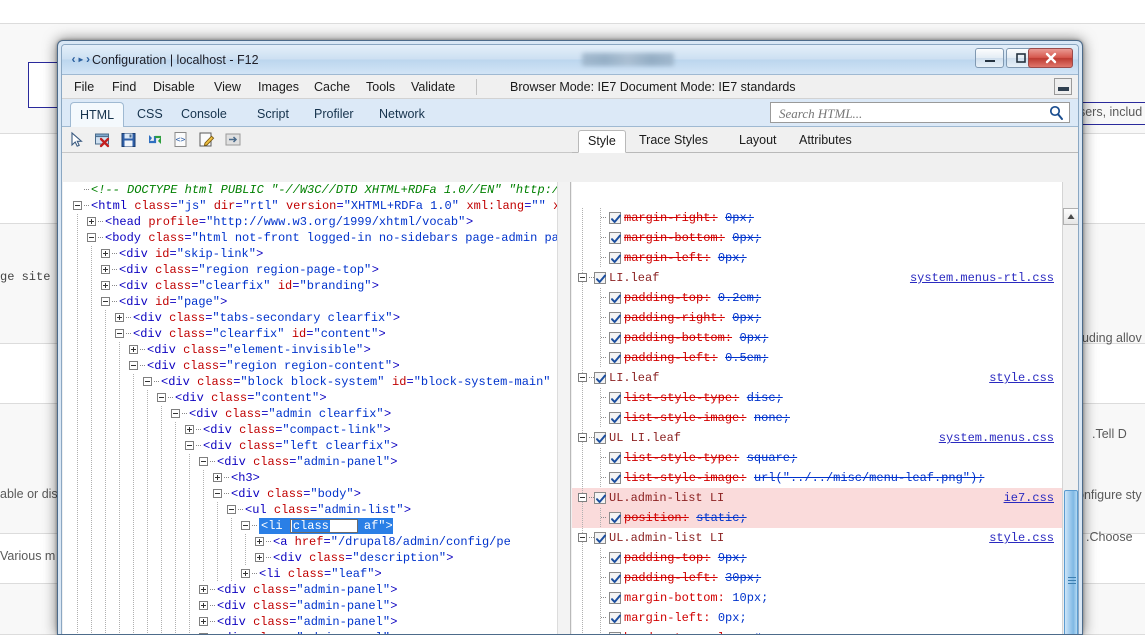 This screenshot has height=635, width=1145. What do you see at coordinates (316, 558) in the screenshot?
I see `html-tree-row: <div class = "description" >` at bounding box center [316, 558].